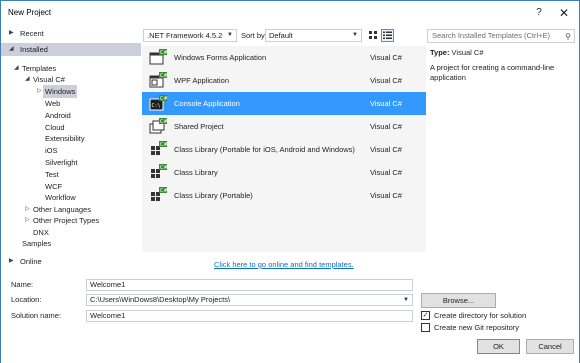 Image resolution: width=580 pixels, height=363 pixels. What do you see at coordinates (185, 35) in the screenshot?
I see `framework-value: .NET Framework 4.5.2` at bounding box center [185, 35].